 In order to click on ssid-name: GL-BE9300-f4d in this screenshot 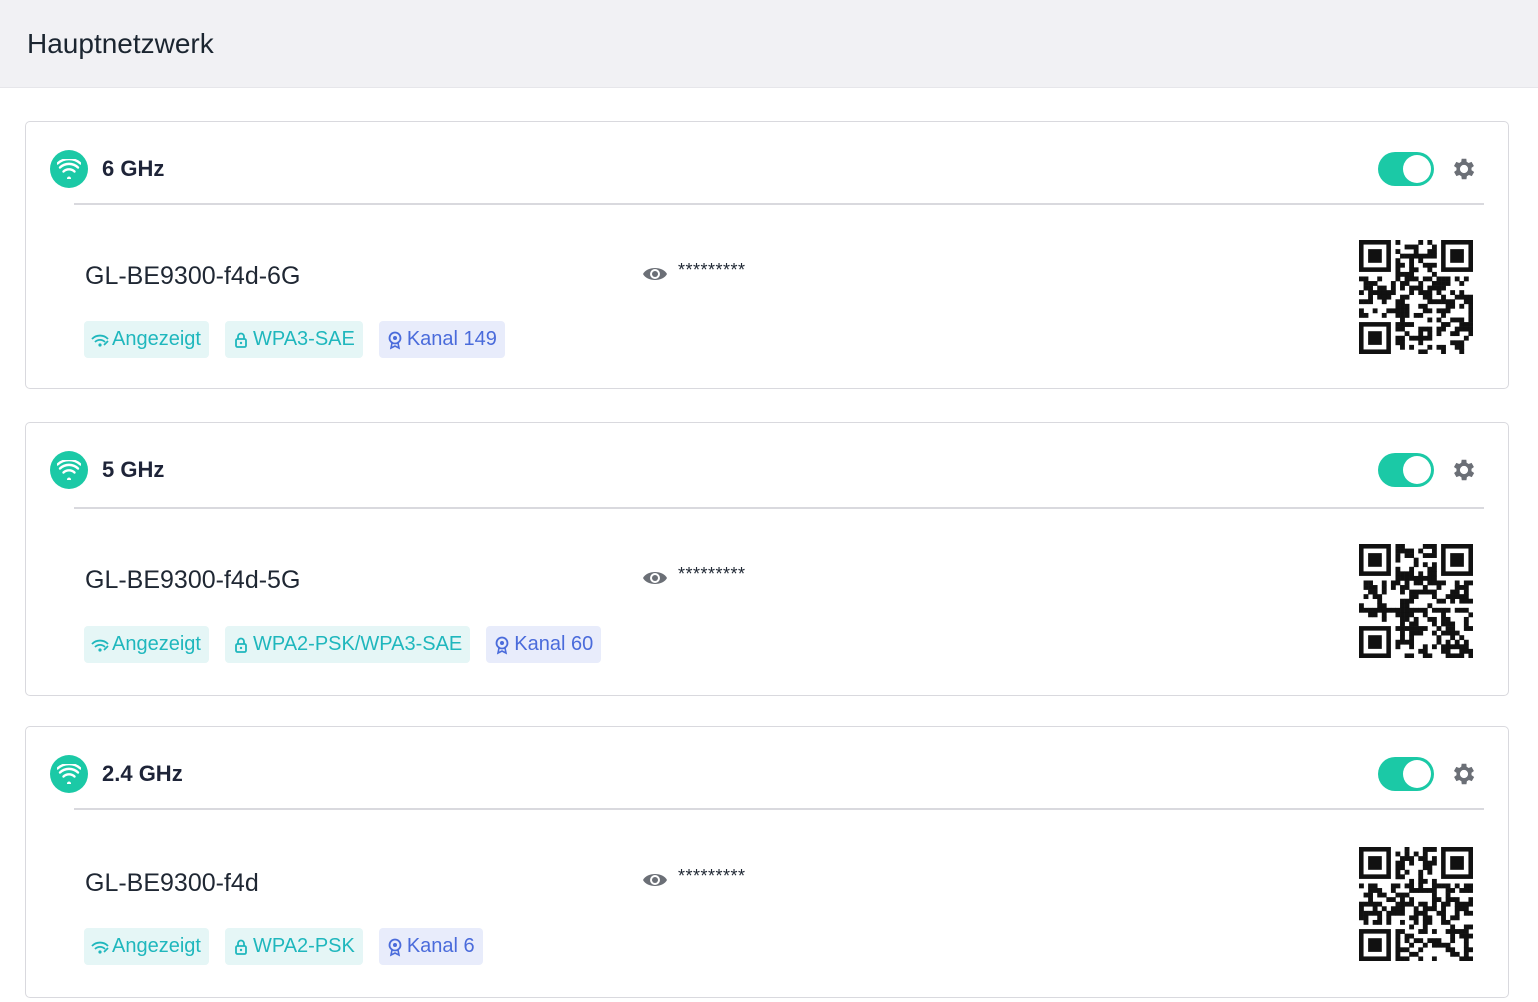, I will do `click(172, 883)`.